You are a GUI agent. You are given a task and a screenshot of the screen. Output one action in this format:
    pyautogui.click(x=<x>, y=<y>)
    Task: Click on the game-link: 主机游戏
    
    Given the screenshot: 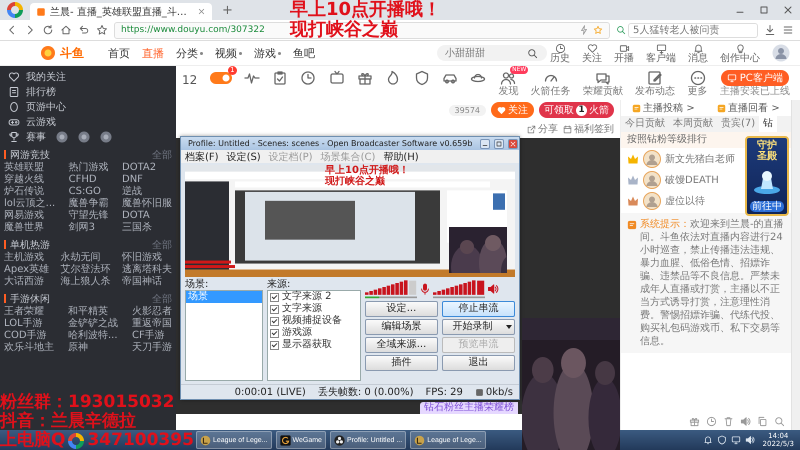 What is the action you would take?
    pyautogui.click(x=27, y=258)
    